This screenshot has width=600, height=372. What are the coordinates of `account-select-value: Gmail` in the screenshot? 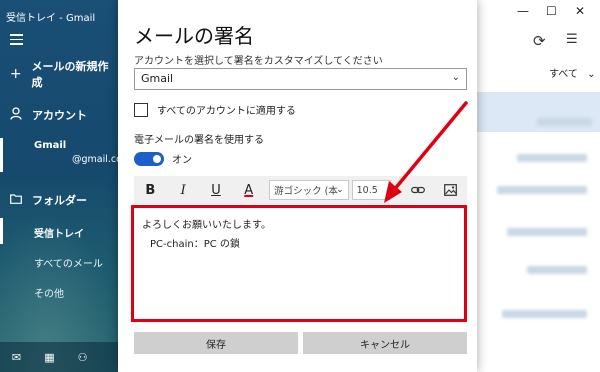 It's located at (157, 78).